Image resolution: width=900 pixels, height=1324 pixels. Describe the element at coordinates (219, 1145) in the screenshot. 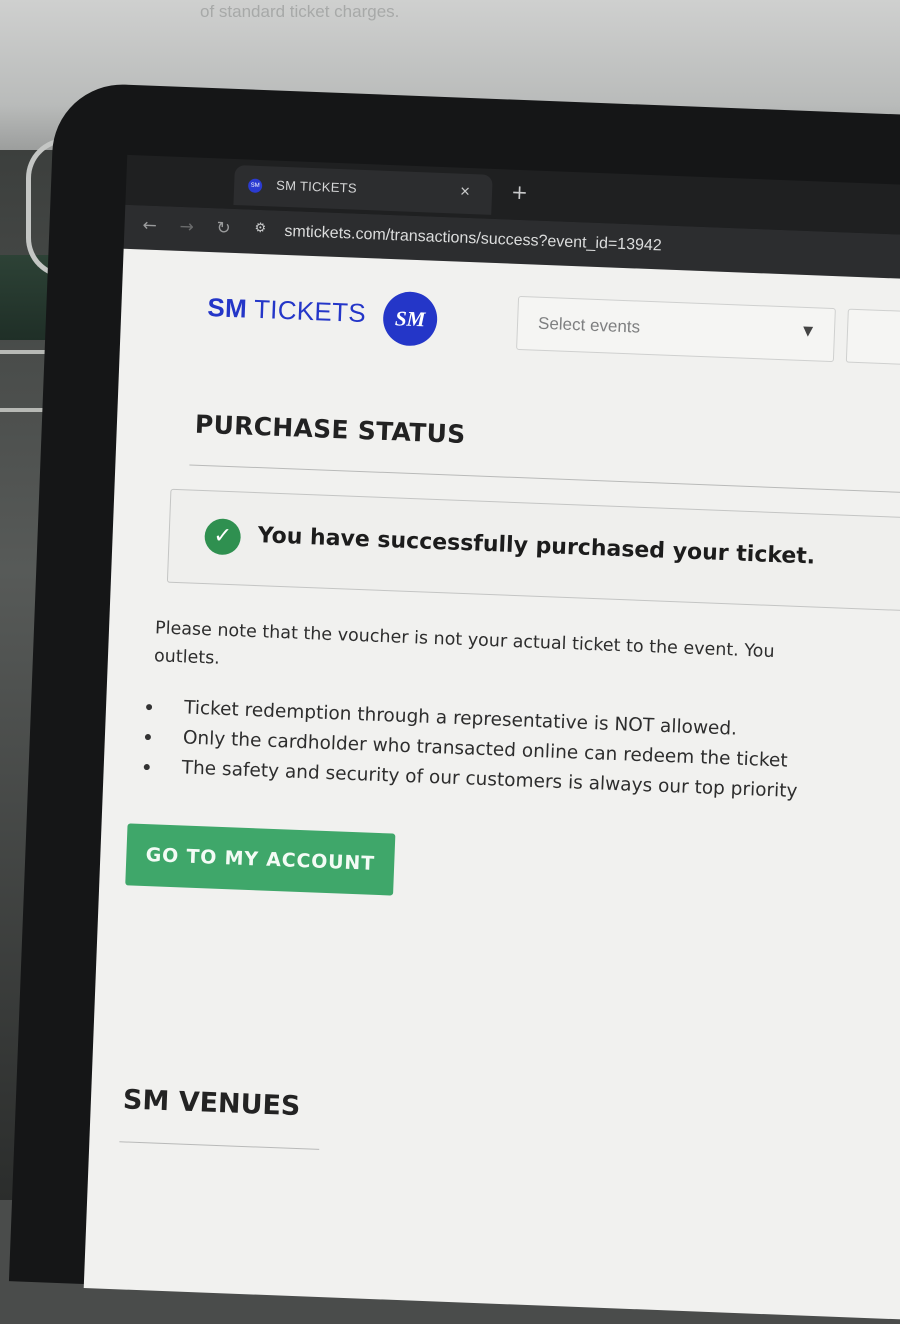

I see `venues-divider` at that location.